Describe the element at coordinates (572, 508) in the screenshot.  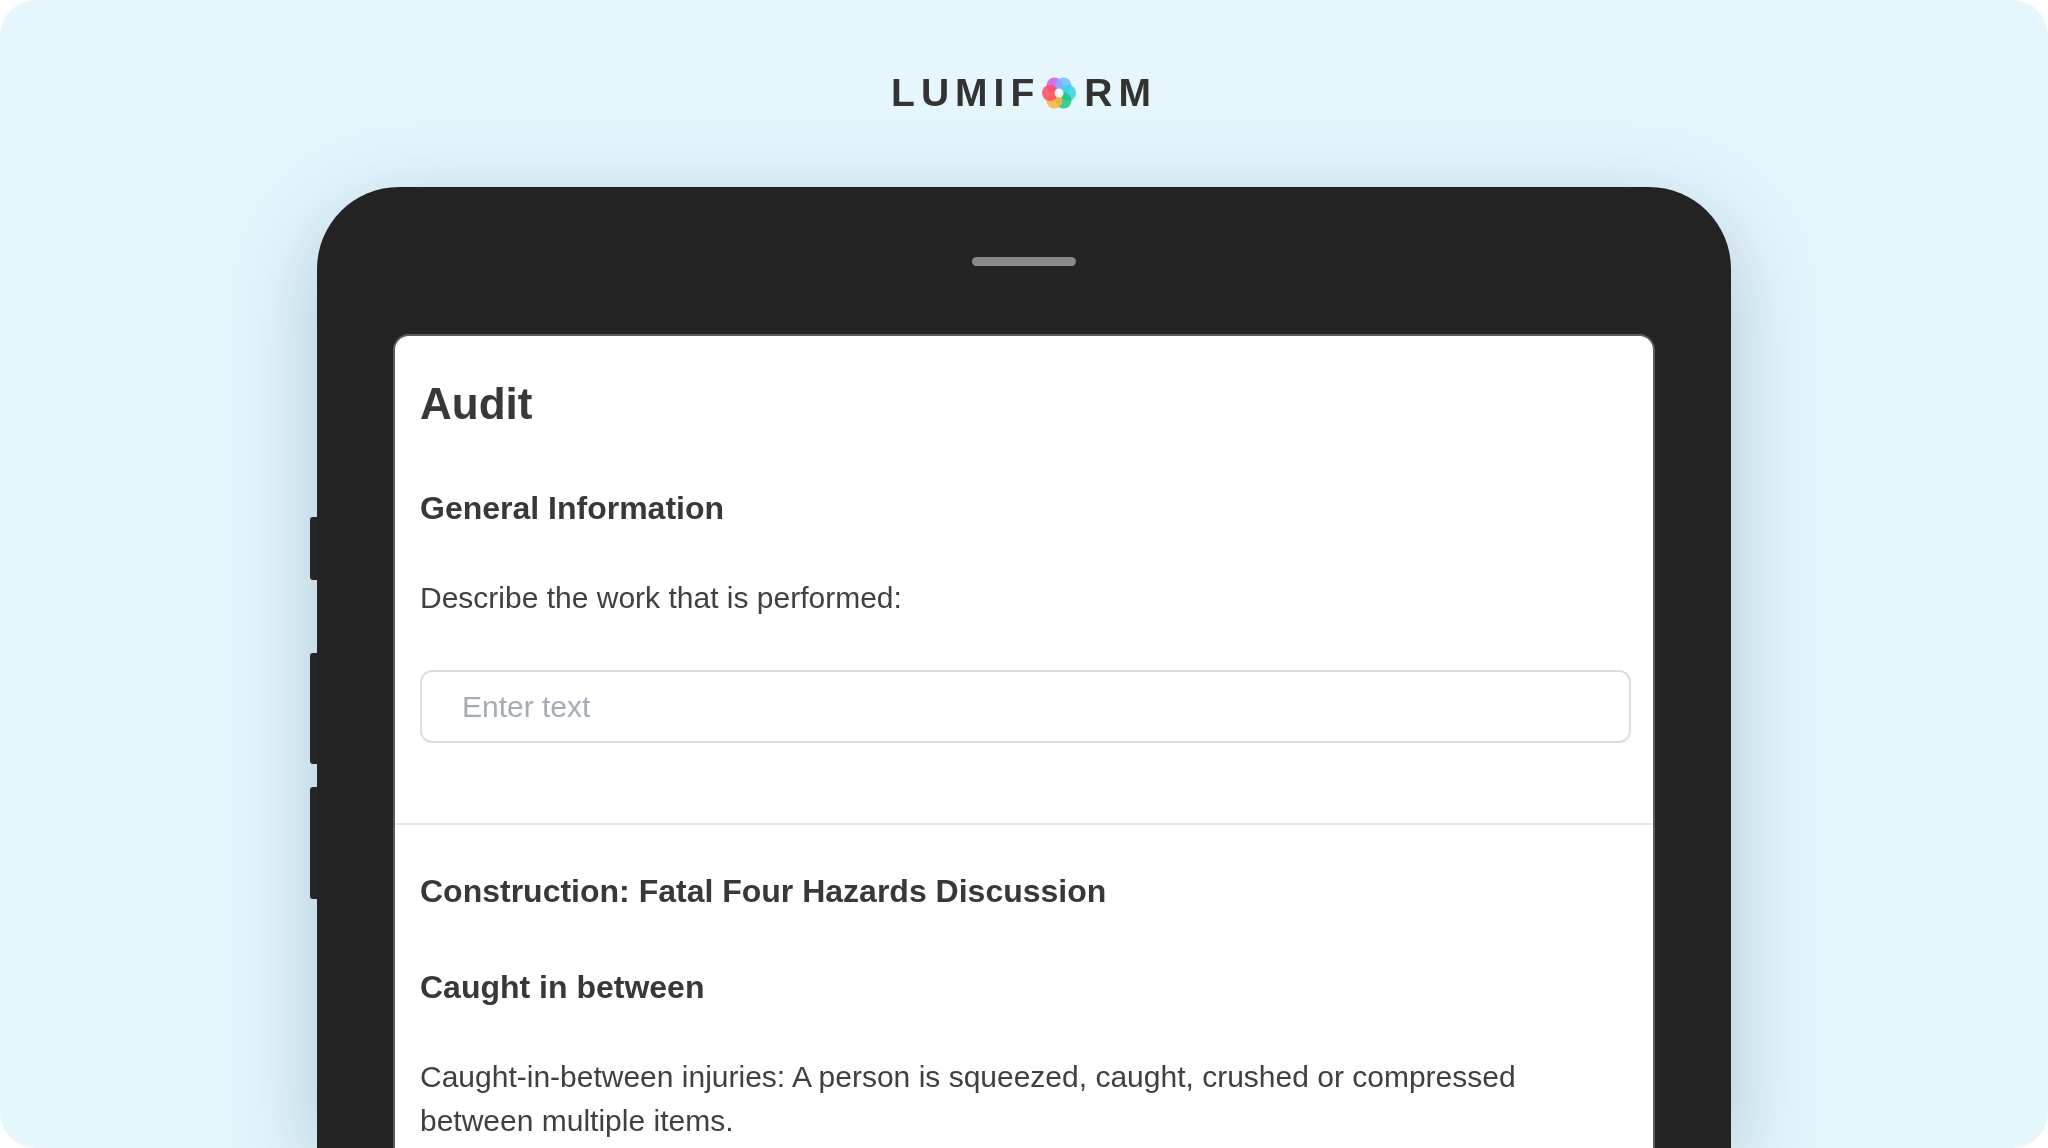
I see `section-heading: General Information` at that location.